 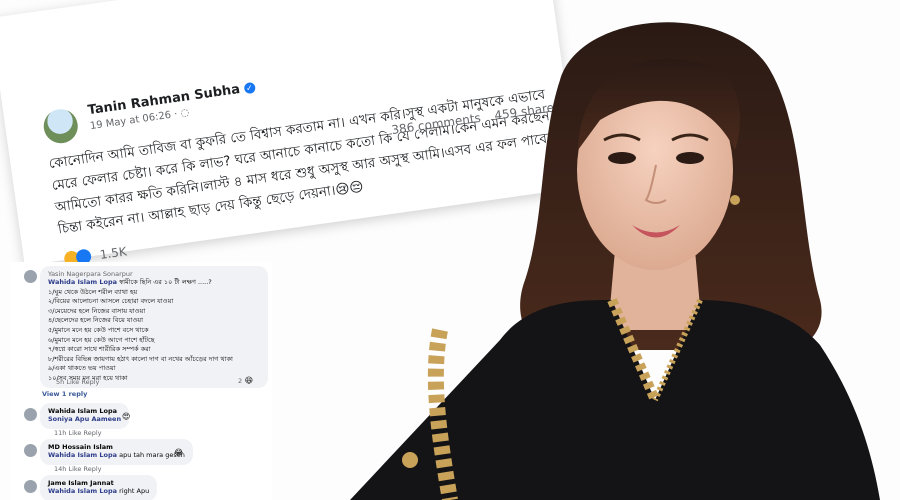 What do you see at coordinates (77, 433) in the screenshot?
I see `comment-actions: 11h Like Reply` at bounding box center [77, 433].